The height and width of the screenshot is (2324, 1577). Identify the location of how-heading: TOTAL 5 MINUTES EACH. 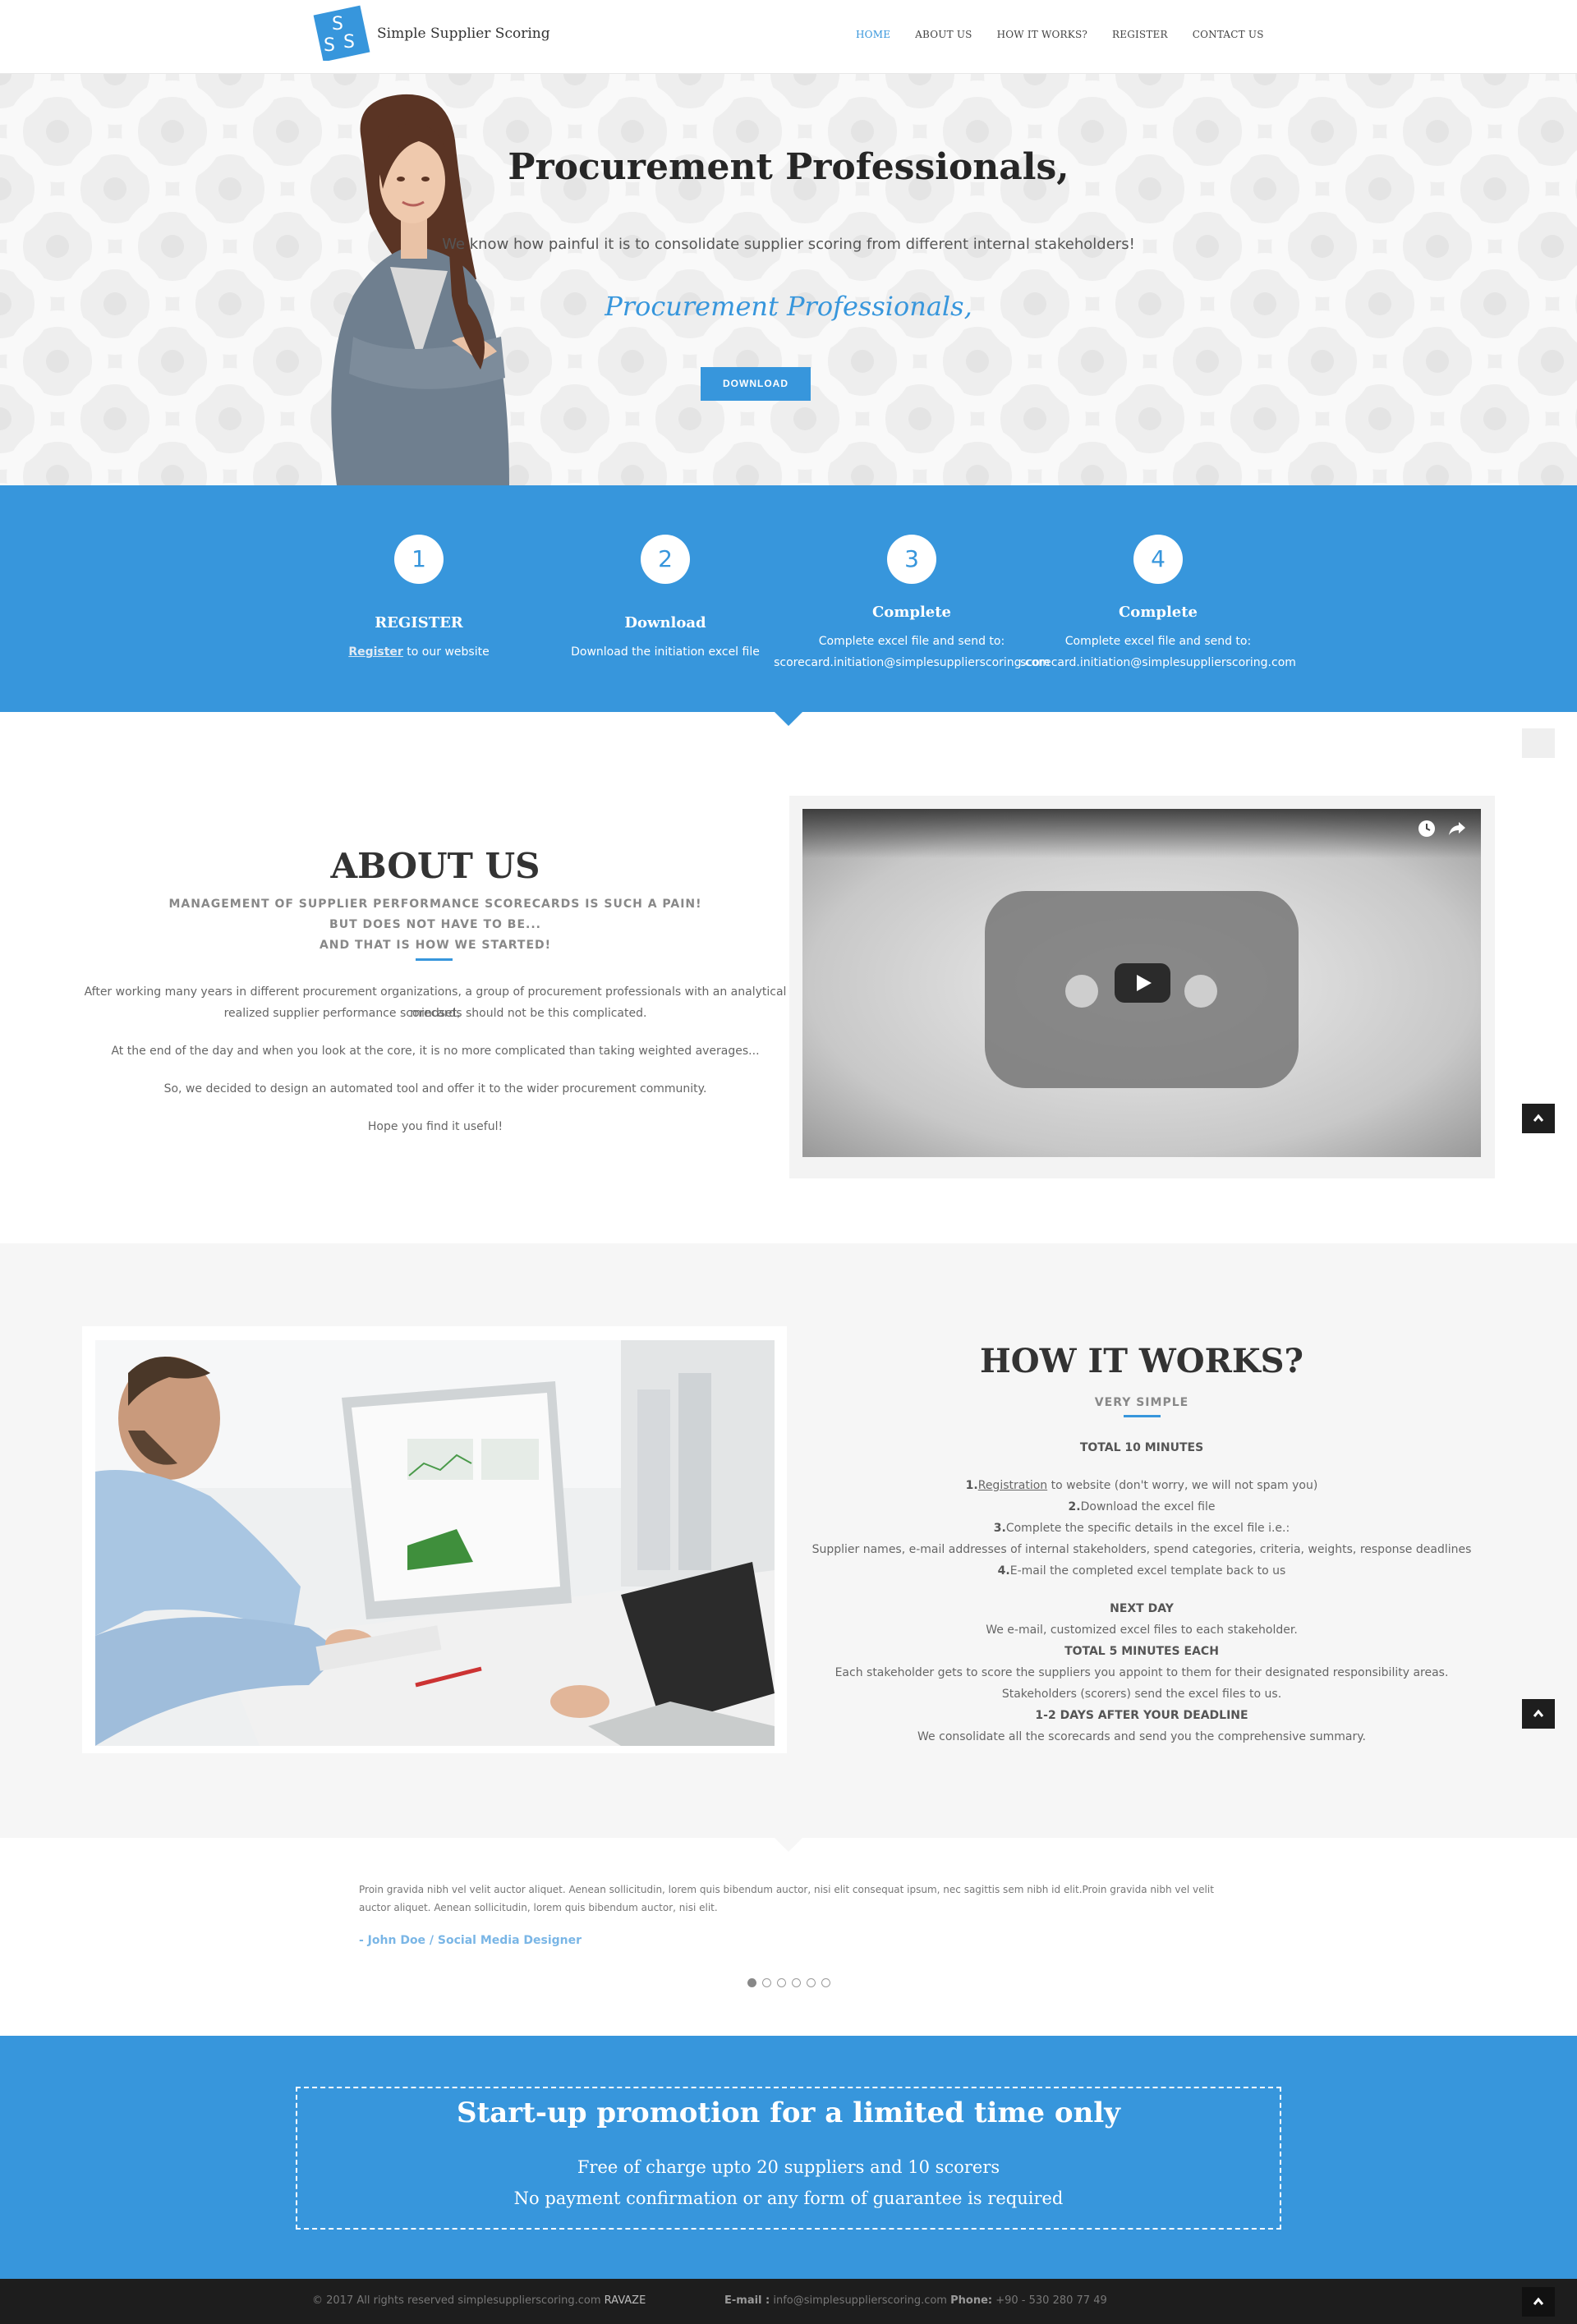
(1142, 1651).